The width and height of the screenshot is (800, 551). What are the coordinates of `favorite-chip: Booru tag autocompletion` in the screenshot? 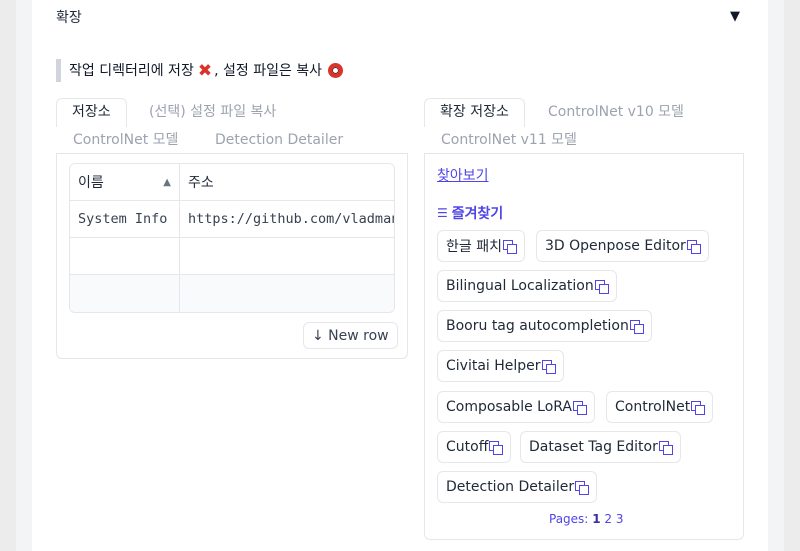 It's located at (544, 326).